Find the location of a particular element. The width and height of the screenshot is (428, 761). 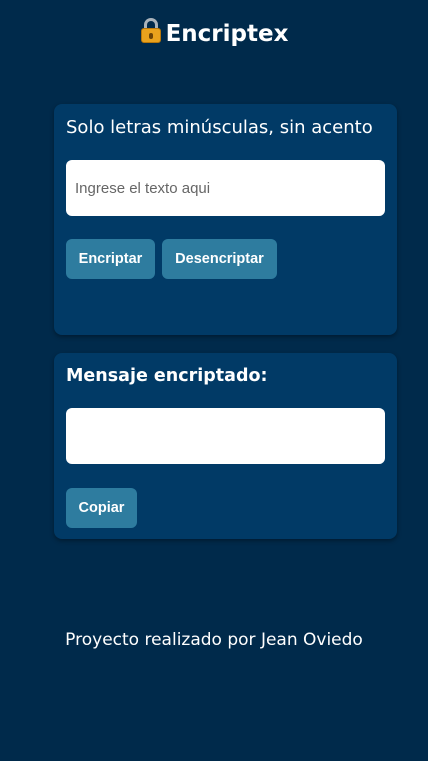

output-title: Mensaje encriptado: is located at coordinates (167, 376).